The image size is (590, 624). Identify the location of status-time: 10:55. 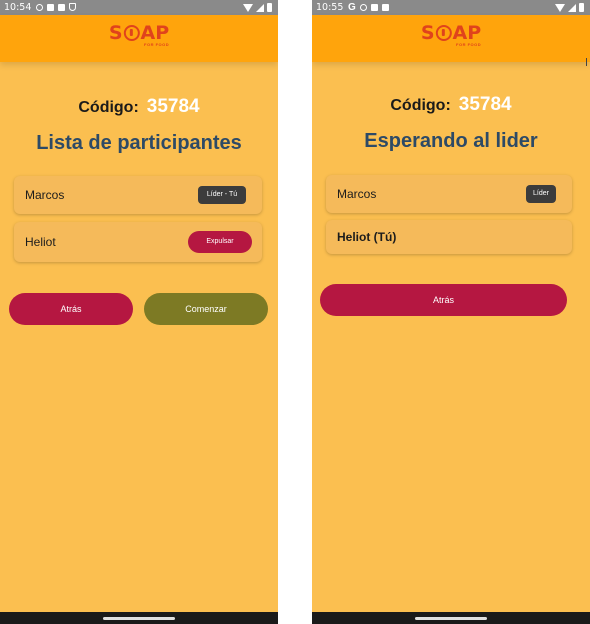
(330, 7).